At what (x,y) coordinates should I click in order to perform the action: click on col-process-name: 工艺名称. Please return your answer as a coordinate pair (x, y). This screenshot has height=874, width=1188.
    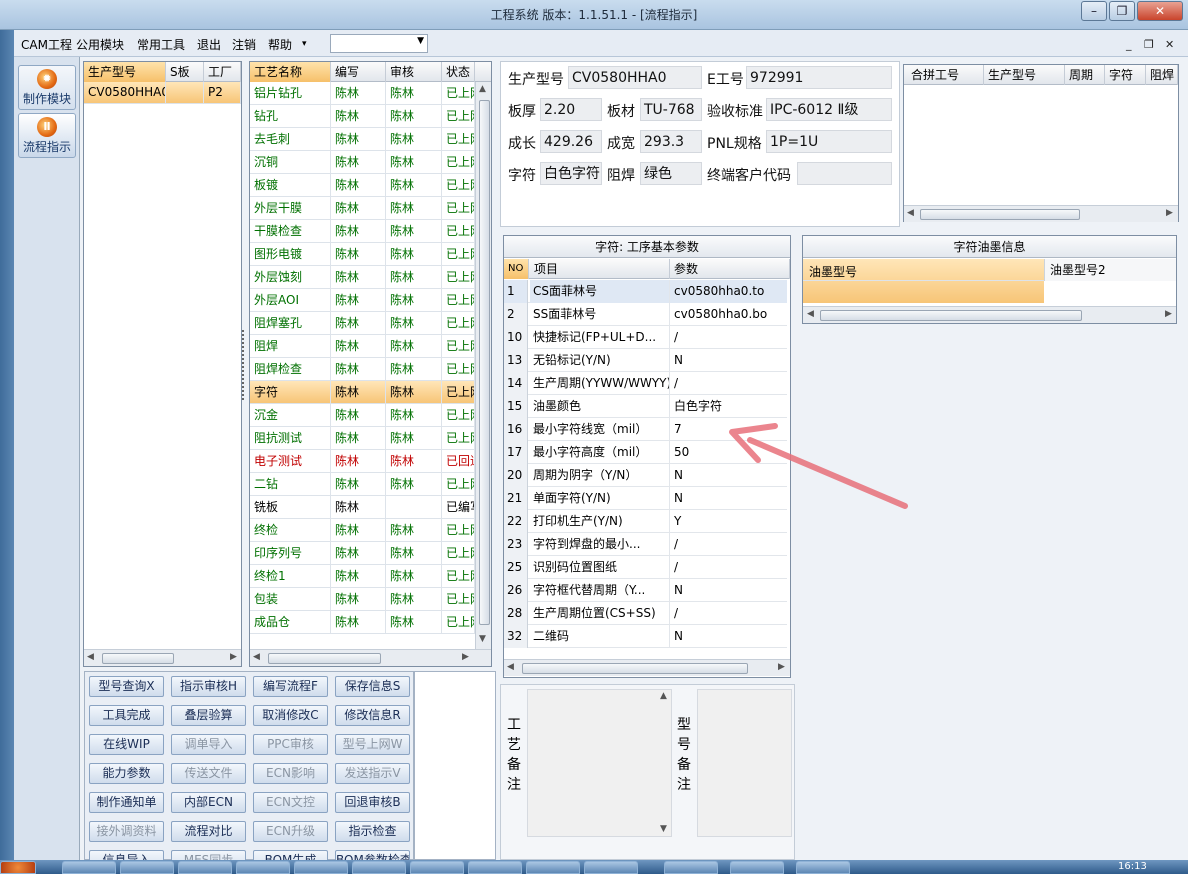
    Looking at the image, I should click on (290, 72).